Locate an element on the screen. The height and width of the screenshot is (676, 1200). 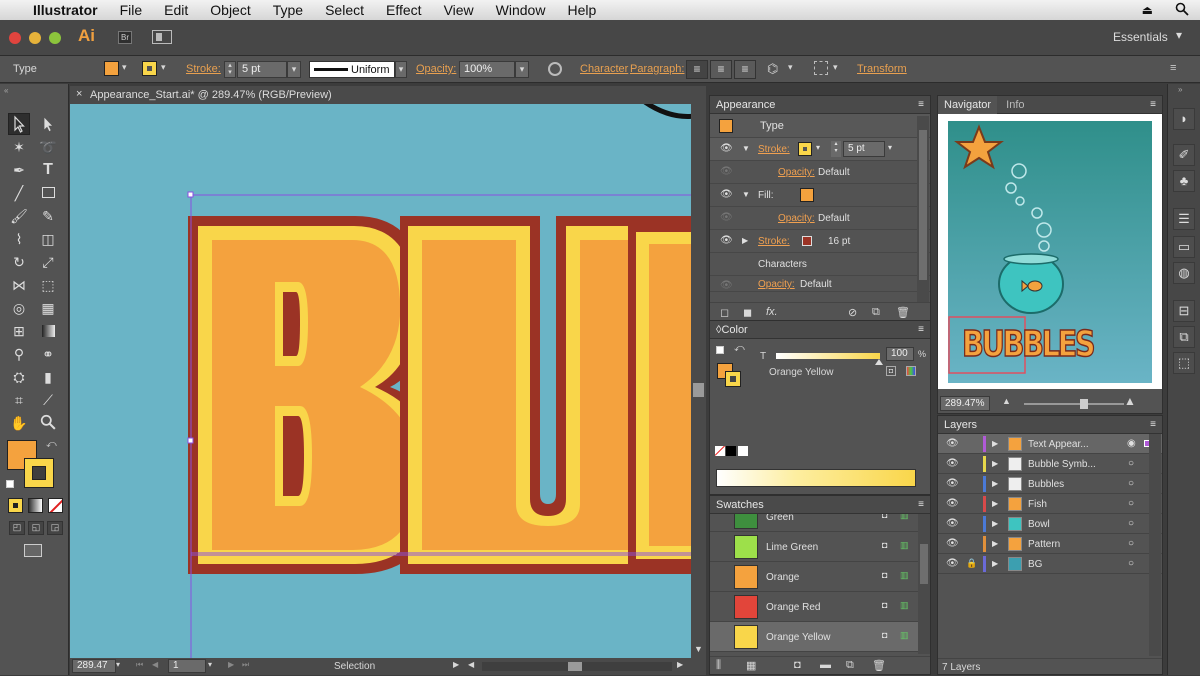
stroke-weight-input: 5 pt is located at coordinates (262, 69).